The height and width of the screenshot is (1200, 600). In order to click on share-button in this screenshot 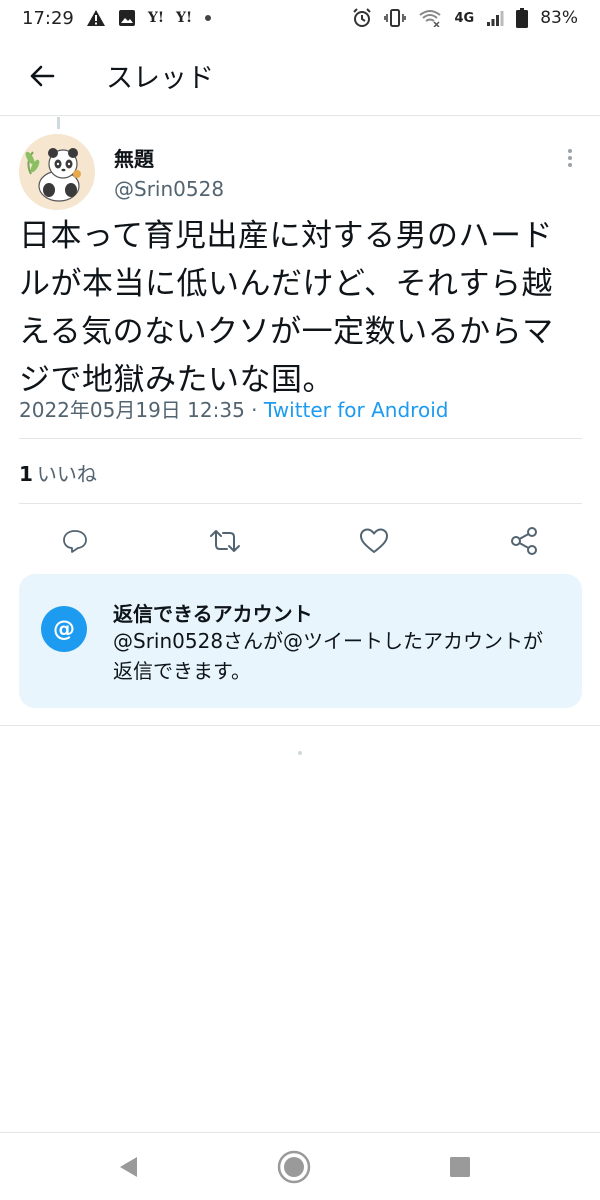, I will do `click(524, 541)`.